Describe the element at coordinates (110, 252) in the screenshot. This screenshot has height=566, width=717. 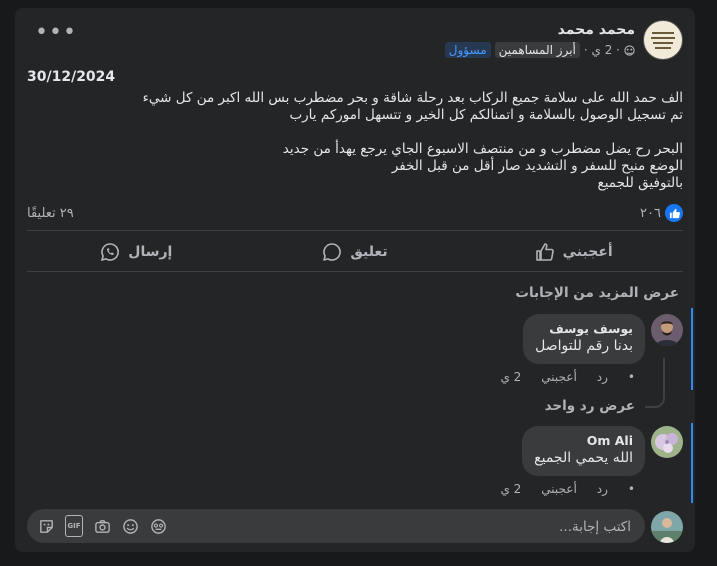
I see `whatsapp-icon` at that location.